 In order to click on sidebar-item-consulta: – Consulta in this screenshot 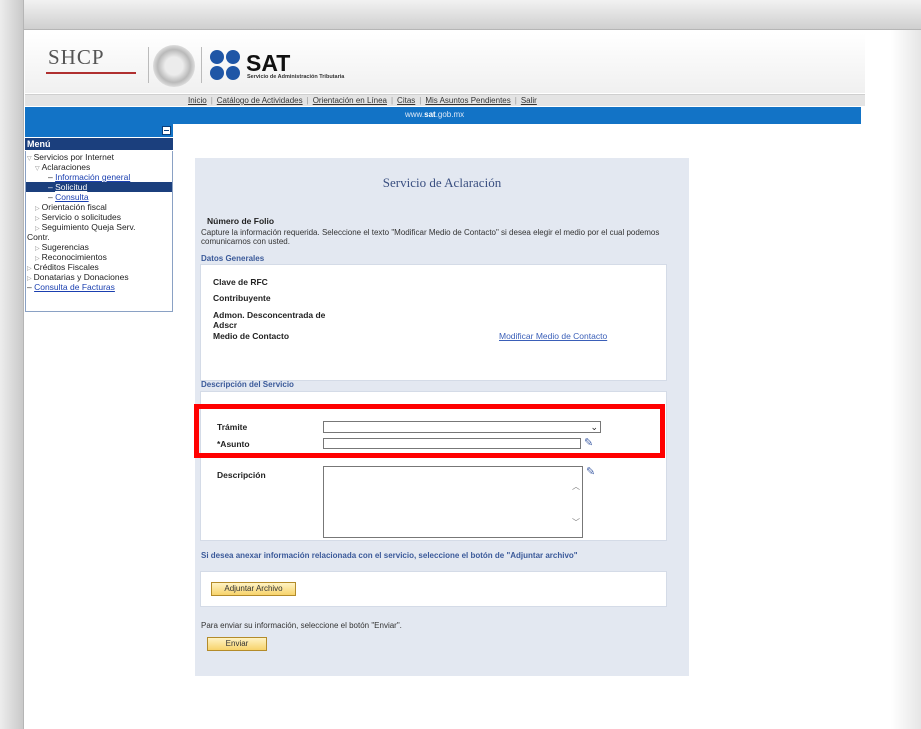, I will do `click(68, 197)`.